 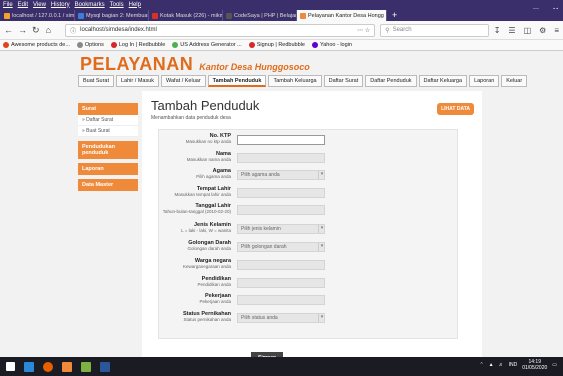 I want to click on field-label-group: Agama Pilih agama anda, so click(x=213, y=173).